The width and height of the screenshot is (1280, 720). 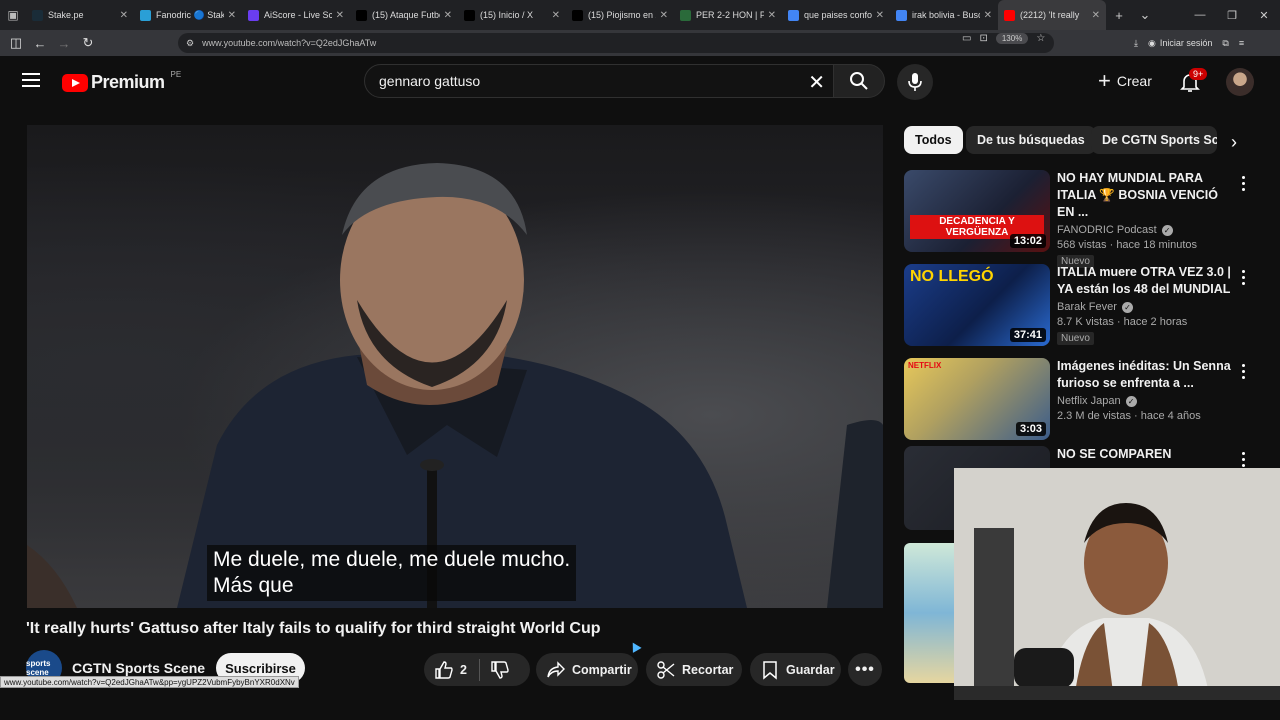 What do you see at coordinates (977, 211) in the screenshot?
I see `video-thumbnail: DECADENCIA Y VERGÜENZA 13:02` at bounding box center [977, 211].